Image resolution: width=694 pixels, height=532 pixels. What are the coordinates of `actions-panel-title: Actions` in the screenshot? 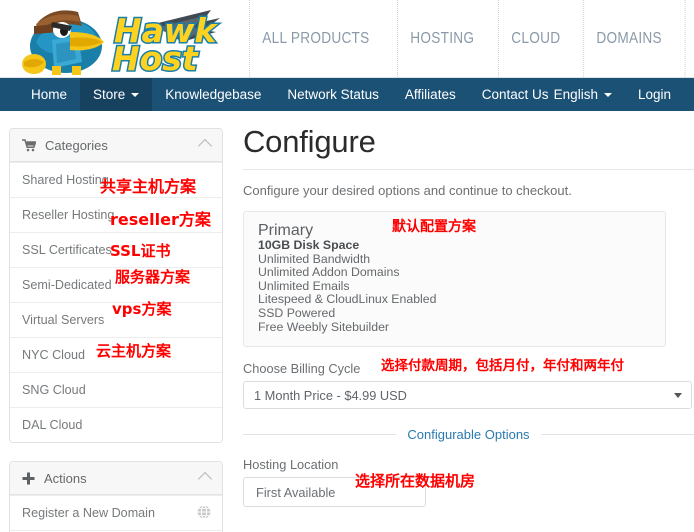 It's located at (65, 478).